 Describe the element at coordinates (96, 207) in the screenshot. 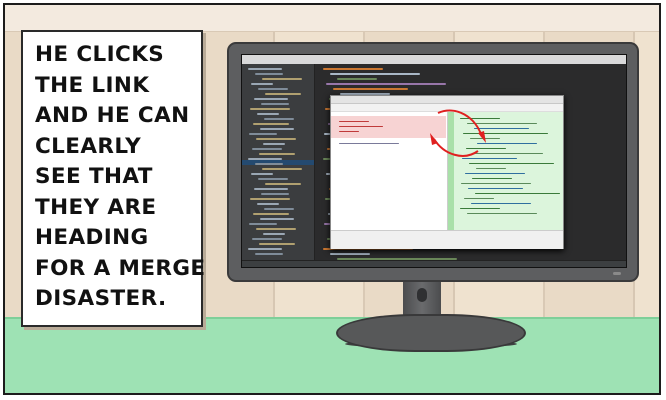

I see `caption-line: THEY ARE` at that location.